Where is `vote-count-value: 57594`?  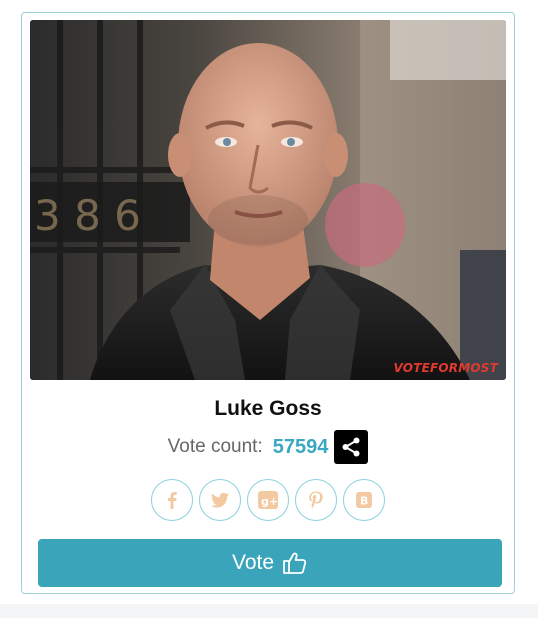
vote-count-value: 57594 is located at coordinates (300, 446).